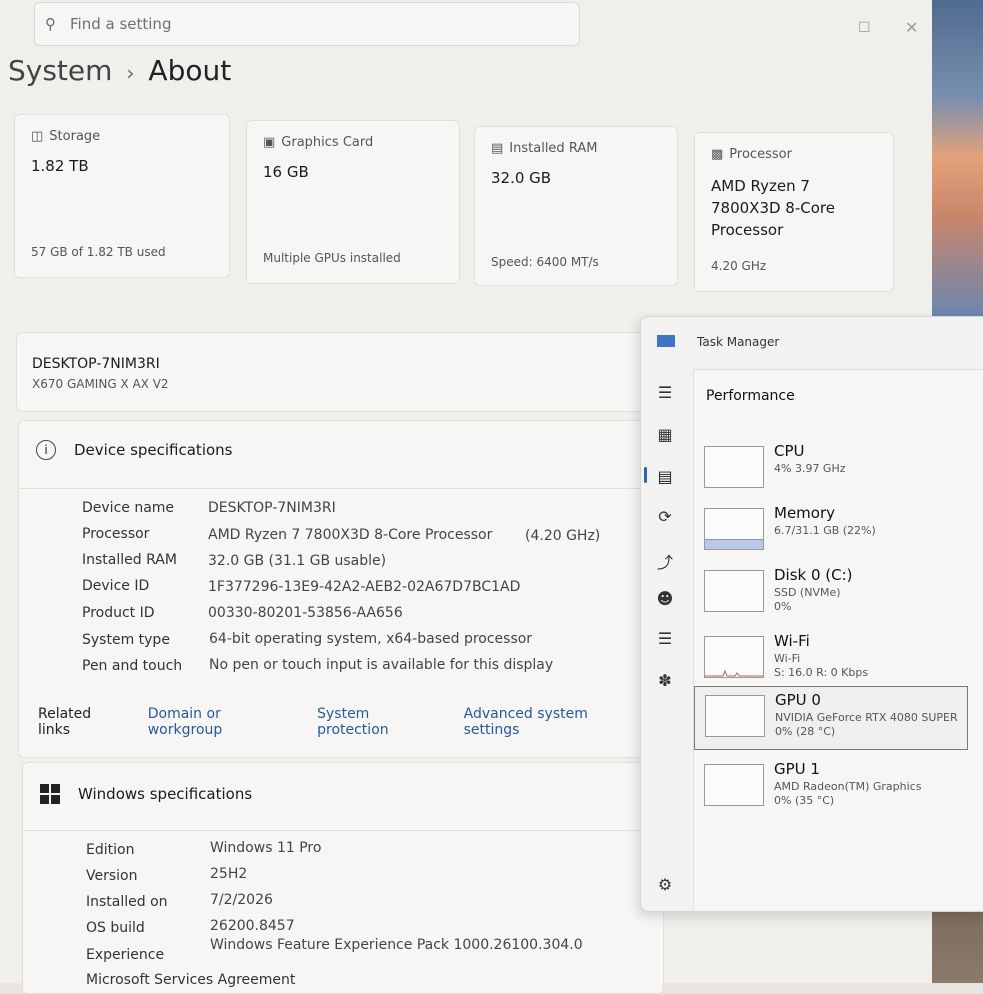 Image resolution: width=983 pixels, height=994 pixels. Describe the element at coordinates (804, 800) in the screenshot. I see `perf-item-detail-2: 0% (35 °C)` at that location.